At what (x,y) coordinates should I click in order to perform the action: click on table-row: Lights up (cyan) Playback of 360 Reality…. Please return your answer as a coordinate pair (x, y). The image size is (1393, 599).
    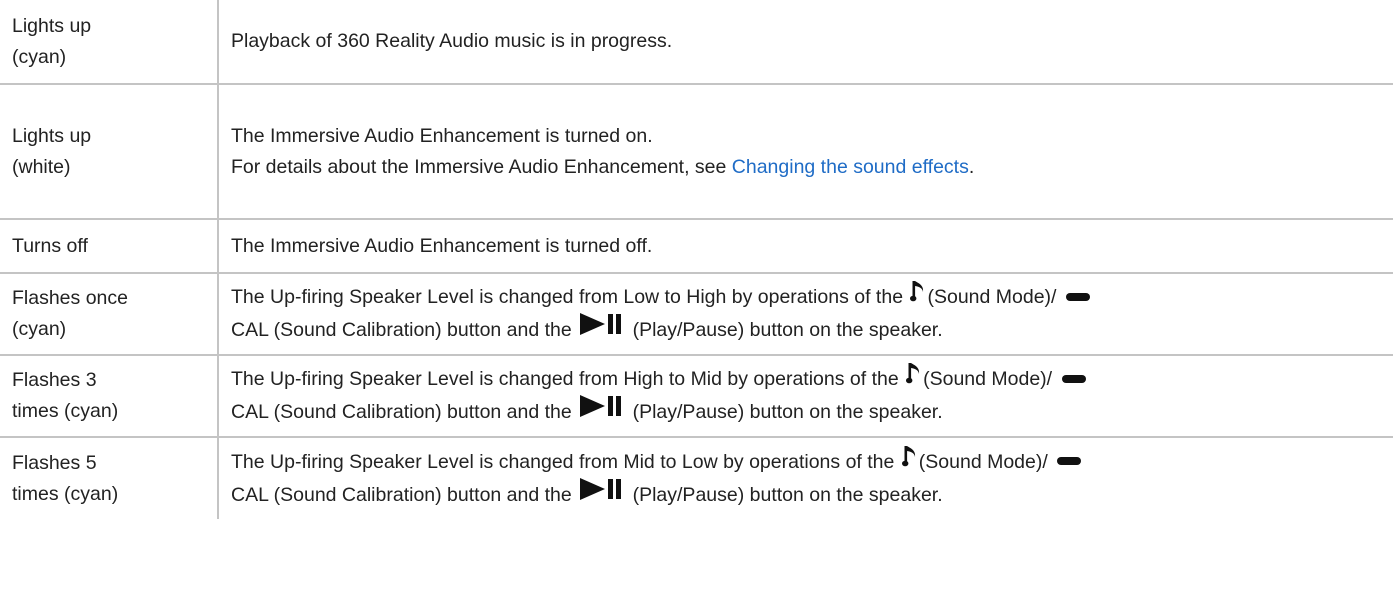
    Looking at the image, I should click on (696, 42).